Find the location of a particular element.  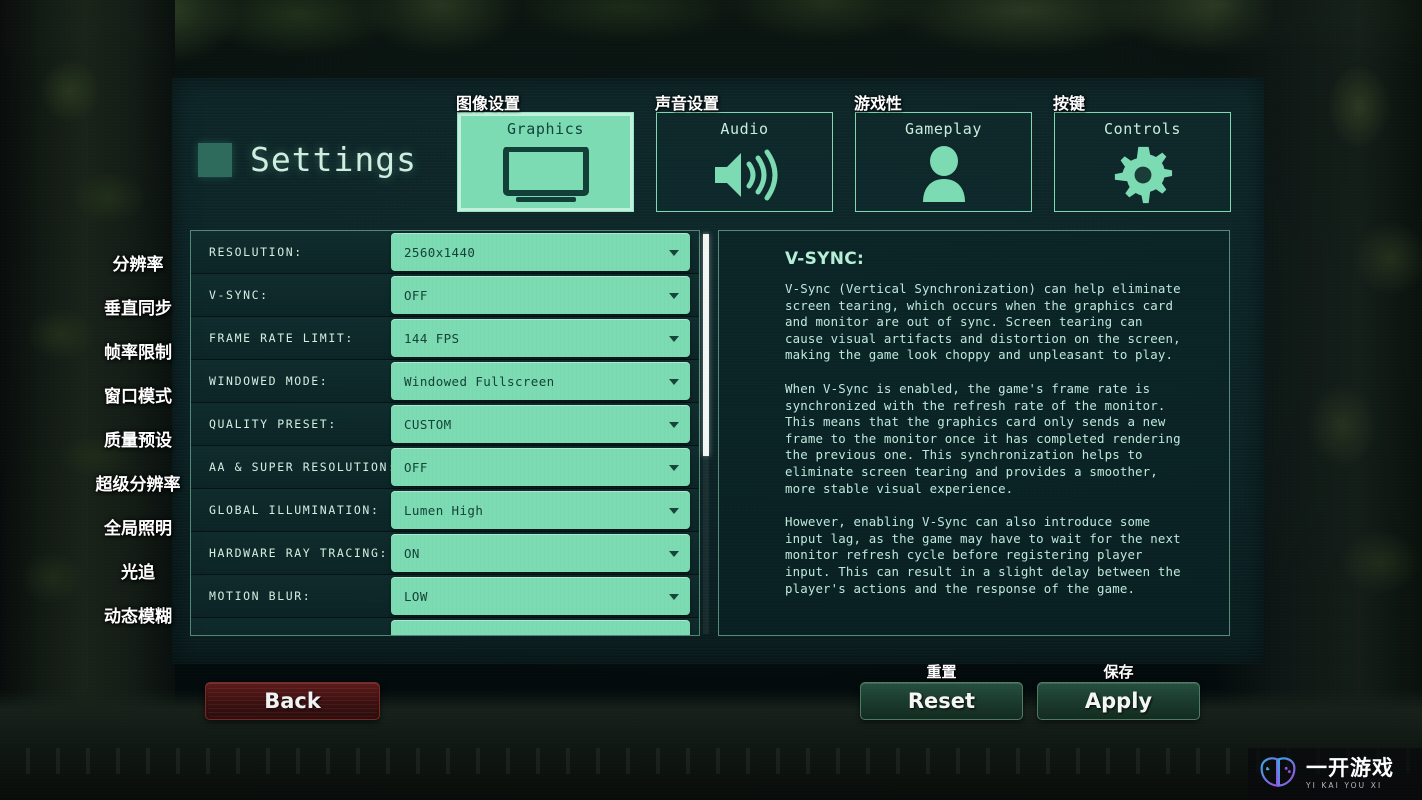

sidebar-cn-item: 质量预设 is located at coordinates (138, 440).